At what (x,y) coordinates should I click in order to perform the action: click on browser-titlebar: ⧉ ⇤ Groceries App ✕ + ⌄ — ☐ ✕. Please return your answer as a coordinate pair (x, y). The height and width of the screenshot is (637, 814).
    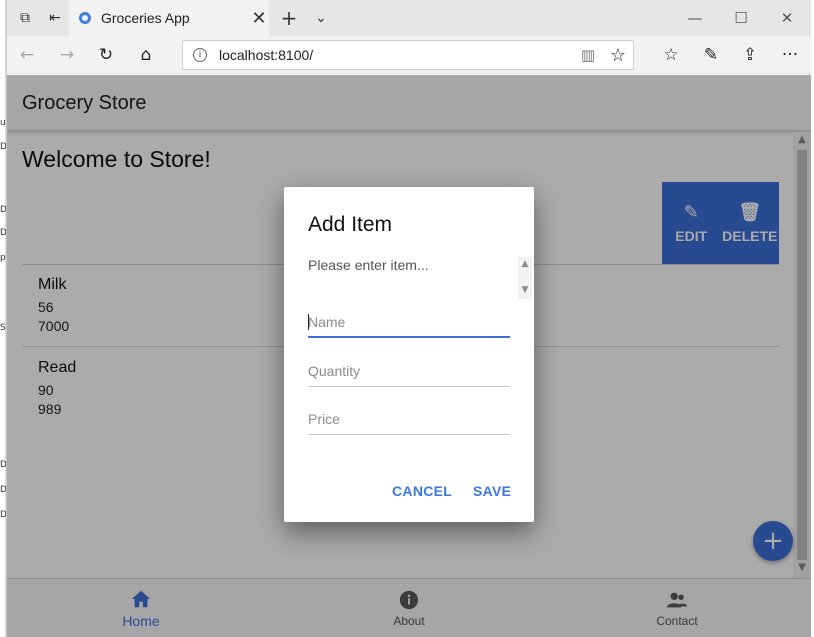
    Looking at the image, I should click on (409, 18).